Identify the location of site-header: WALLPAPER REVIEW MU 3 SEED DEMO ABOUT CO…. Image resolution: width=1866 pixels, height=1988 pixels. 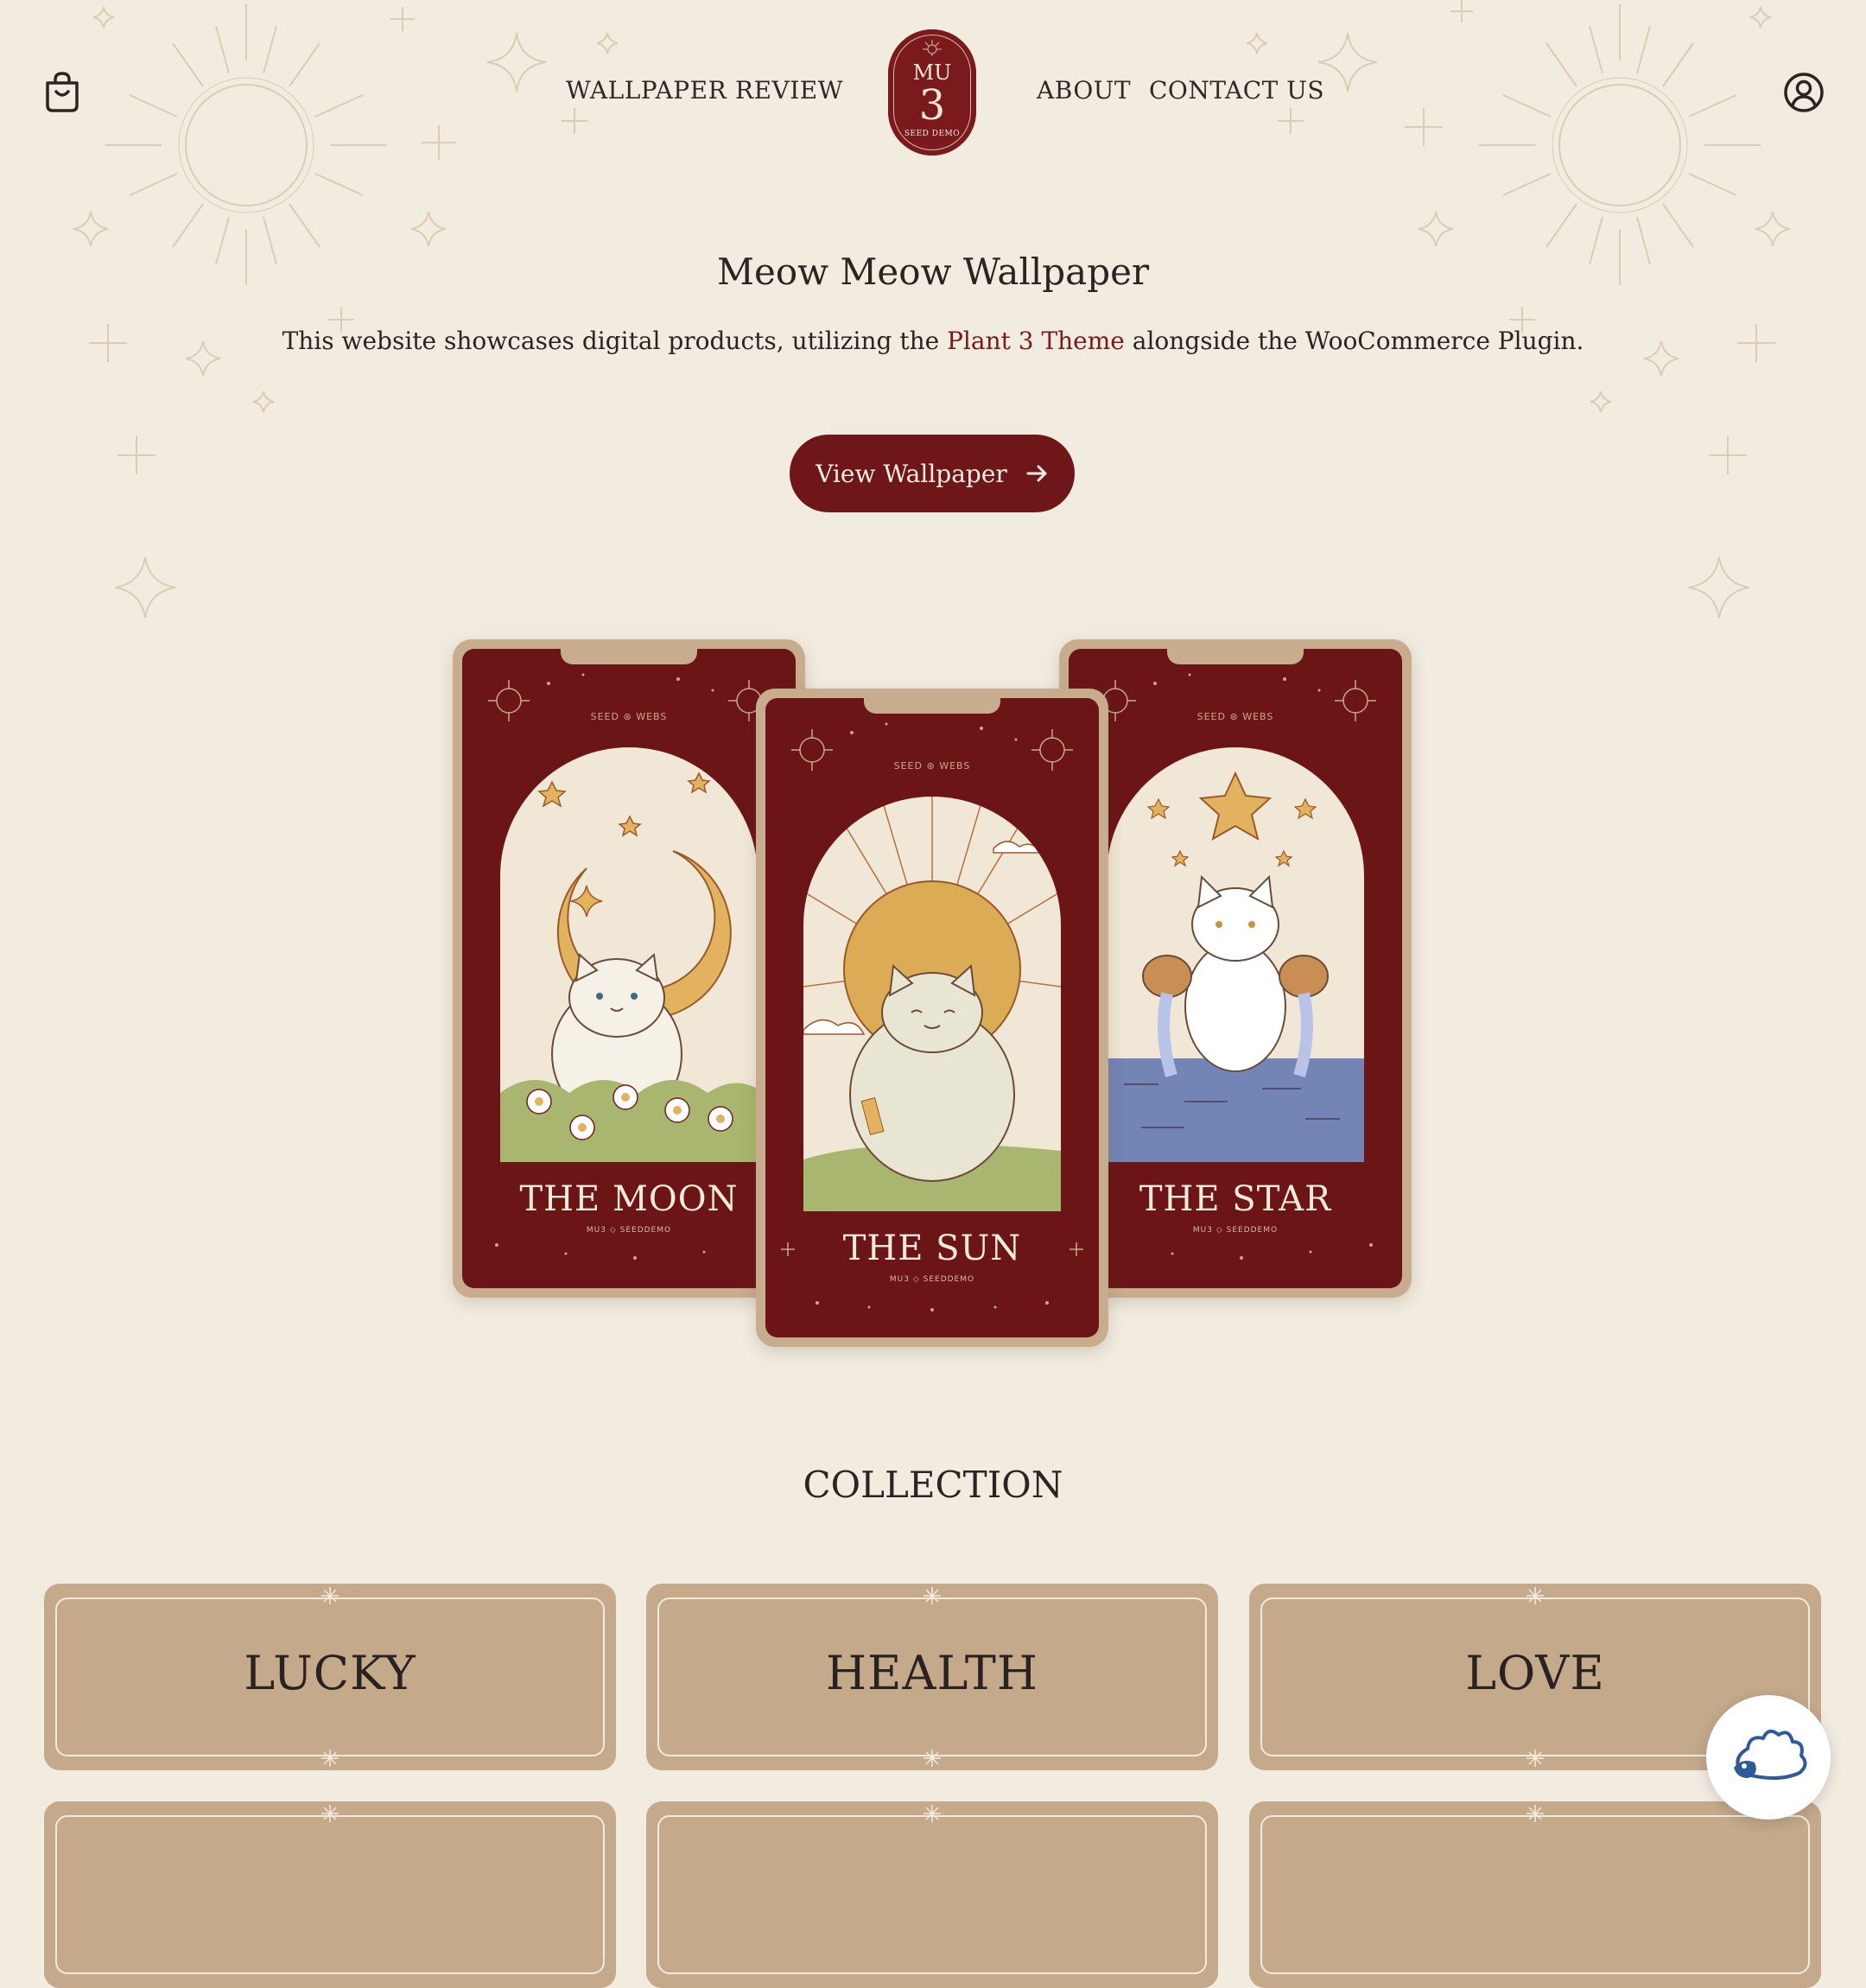
(933, 95).